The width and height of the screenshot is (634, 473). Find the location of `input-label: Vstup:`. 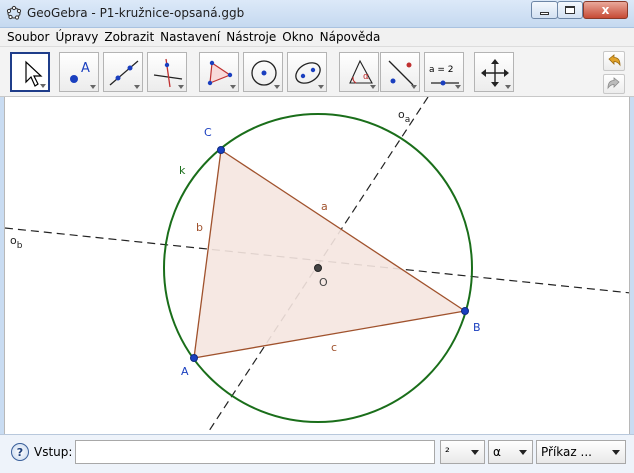

input-label: Vstup: is located at coordinates (53, 452).